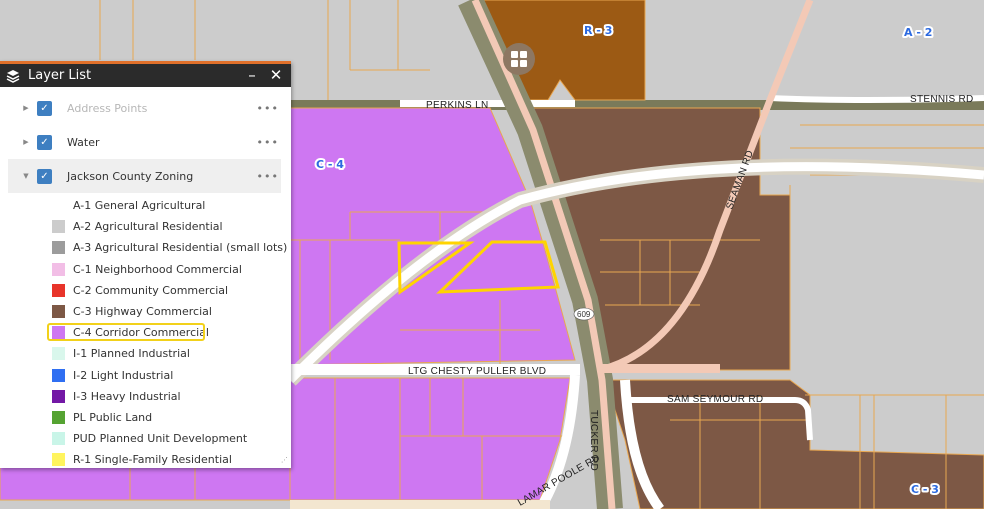  I want to click on legend-label: R-1 Single-Family Residential, so click(152, 460).